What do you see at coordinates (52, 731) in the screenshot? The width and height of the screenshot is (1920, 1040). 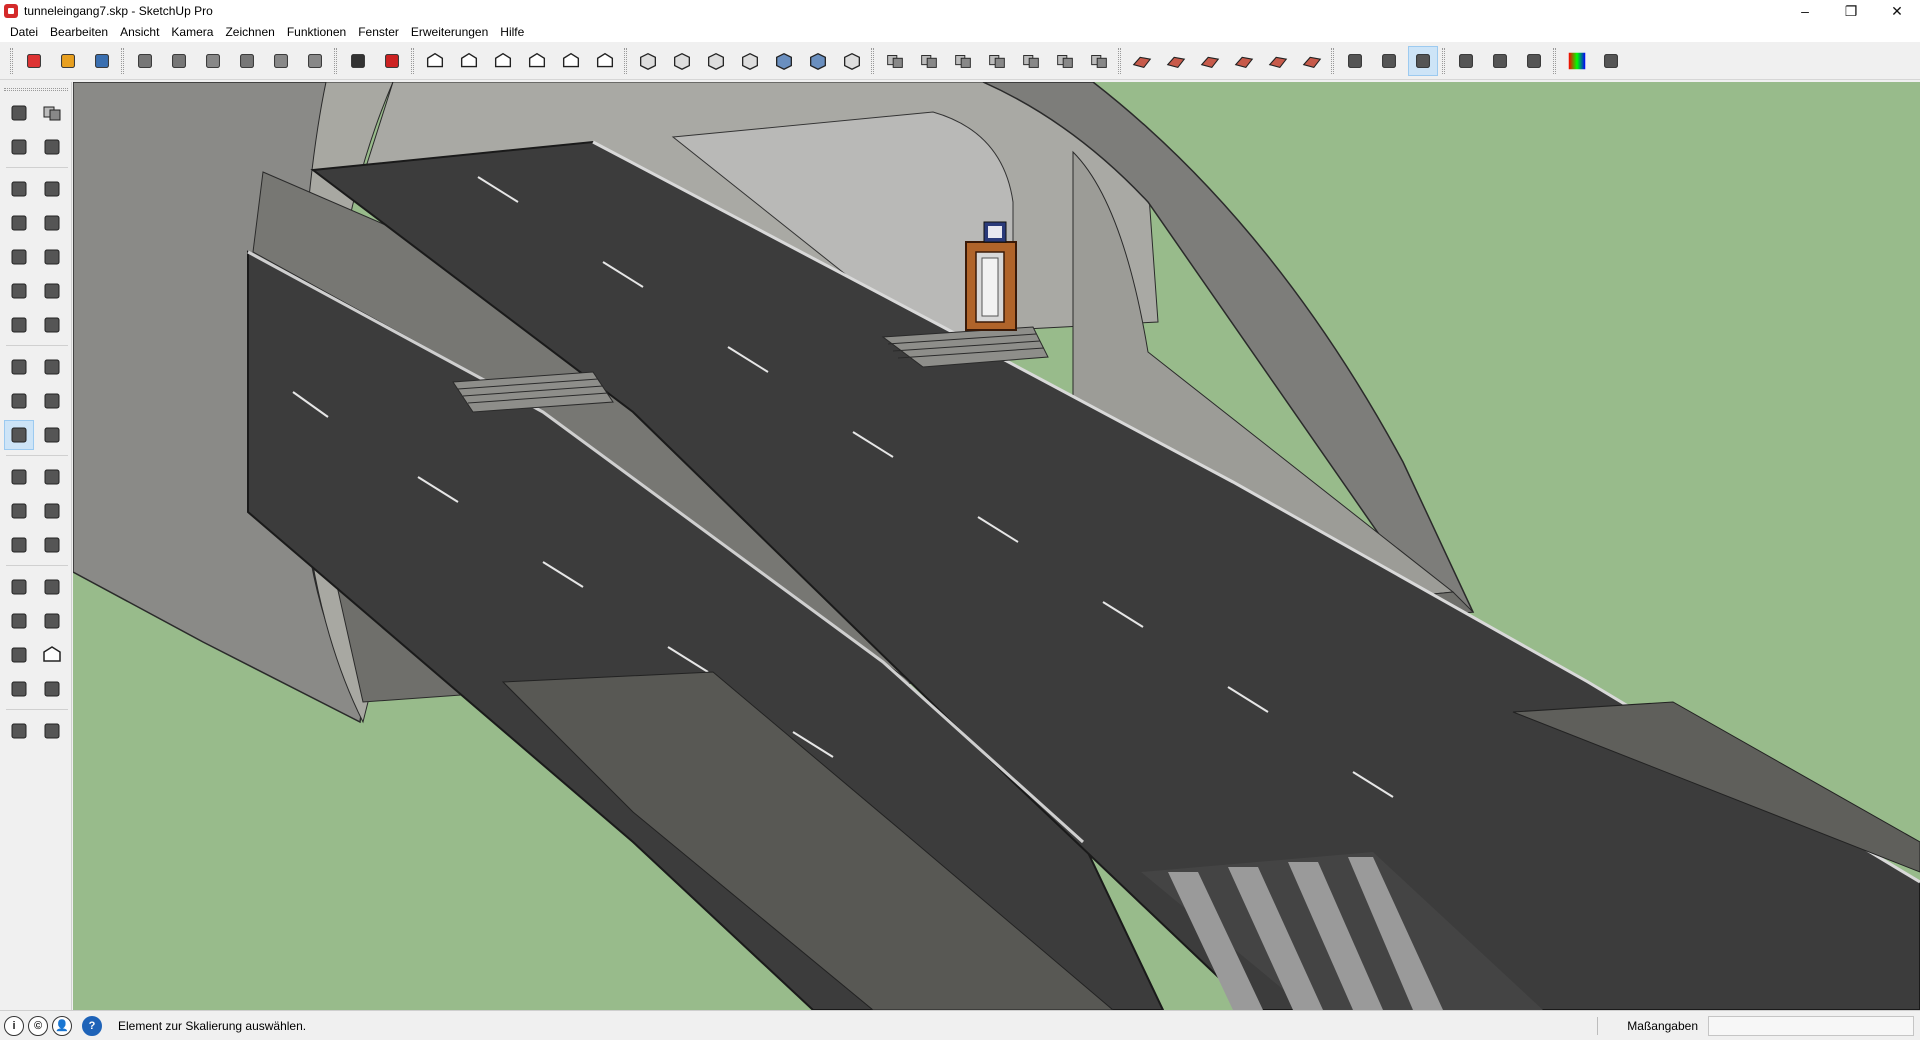 I see `section-plane-tool-icon` at bounding box center [52, 731].